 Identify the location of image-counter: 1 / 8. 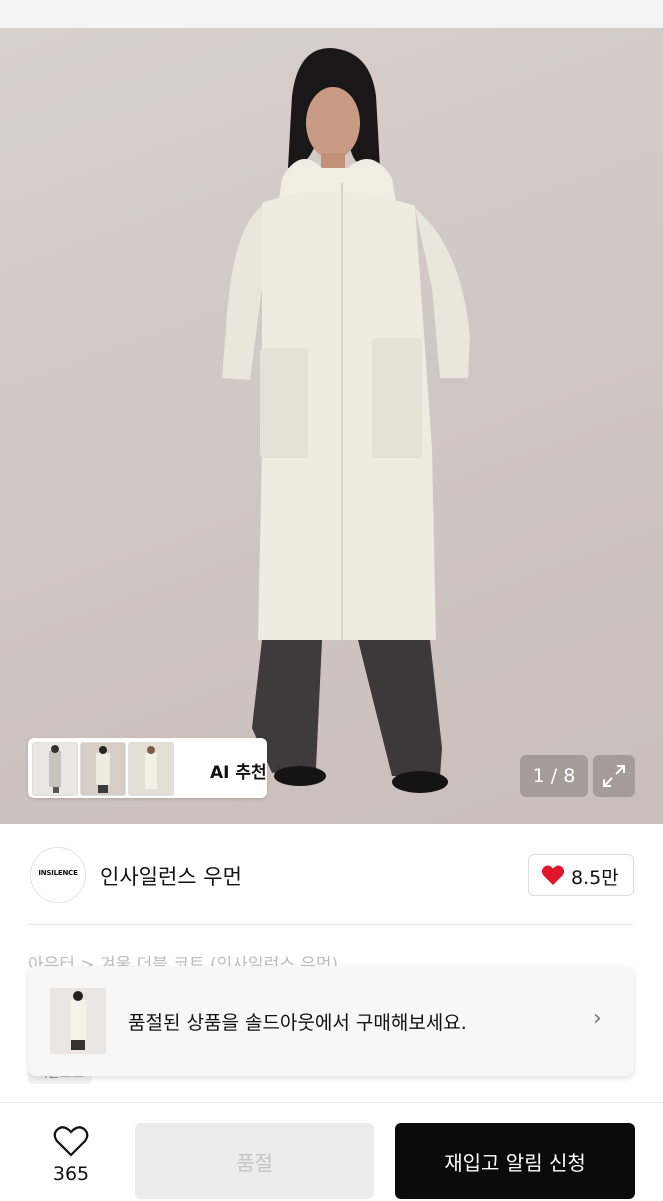
(554, 776).